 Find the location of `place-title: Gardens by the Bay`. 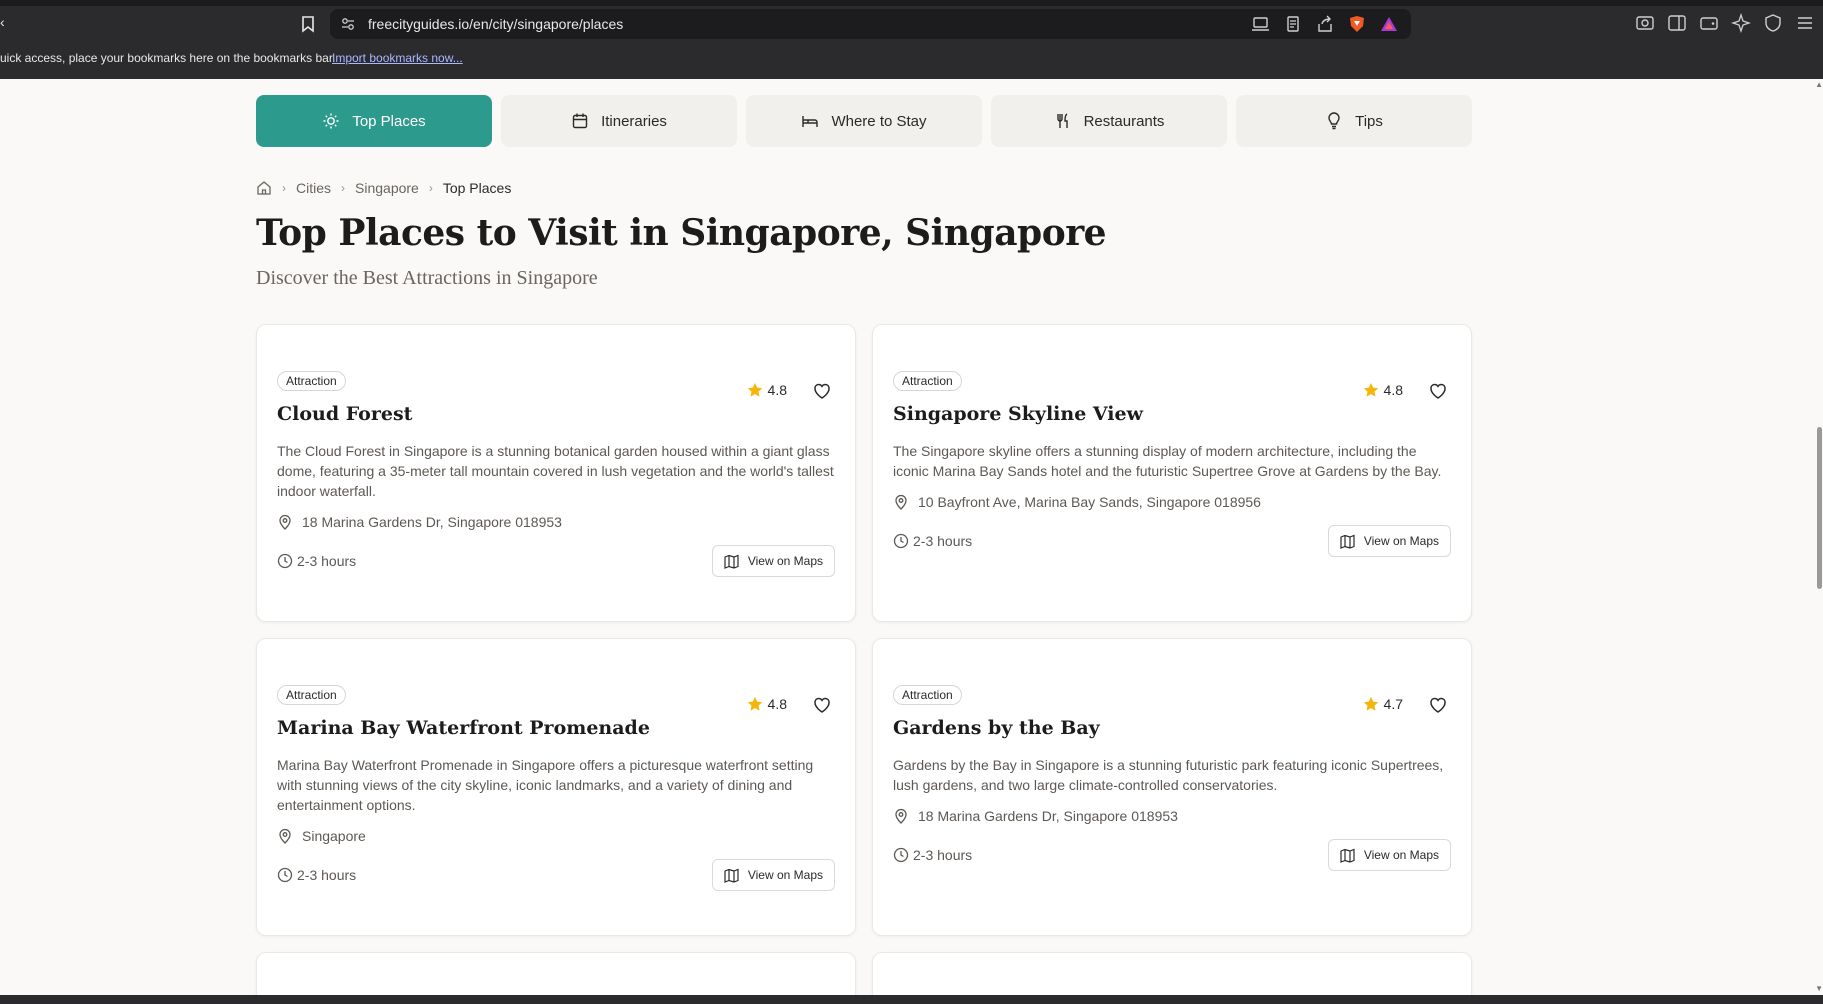

place-title: Gardens by the Bay is located at coordinates (996, 728).